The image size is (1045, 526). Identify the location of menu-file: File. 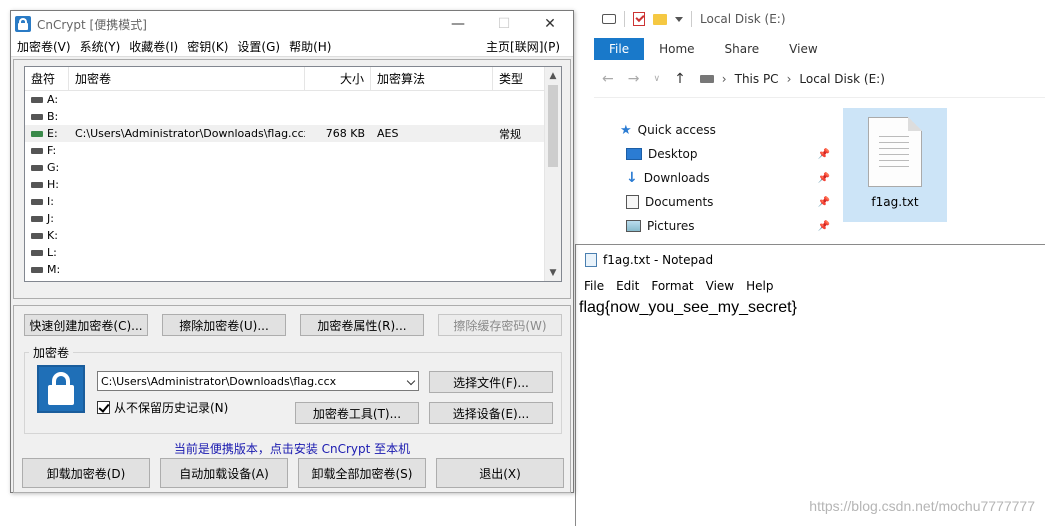
(594, 286).